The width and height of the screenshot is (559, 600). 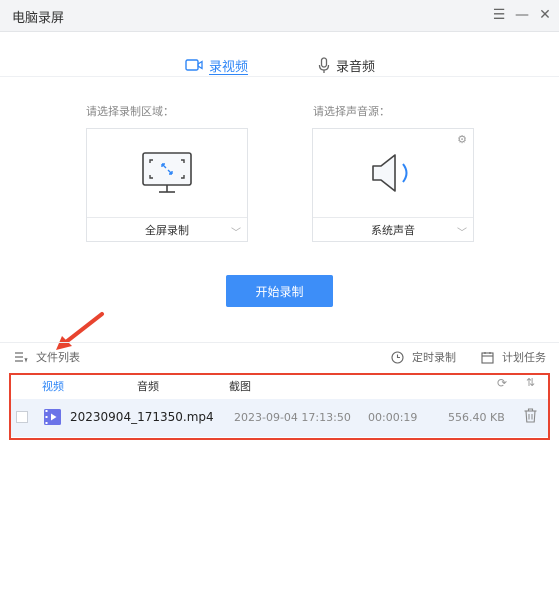 I want to click on sort-icon: ⇅, so click(x=530, y=382).